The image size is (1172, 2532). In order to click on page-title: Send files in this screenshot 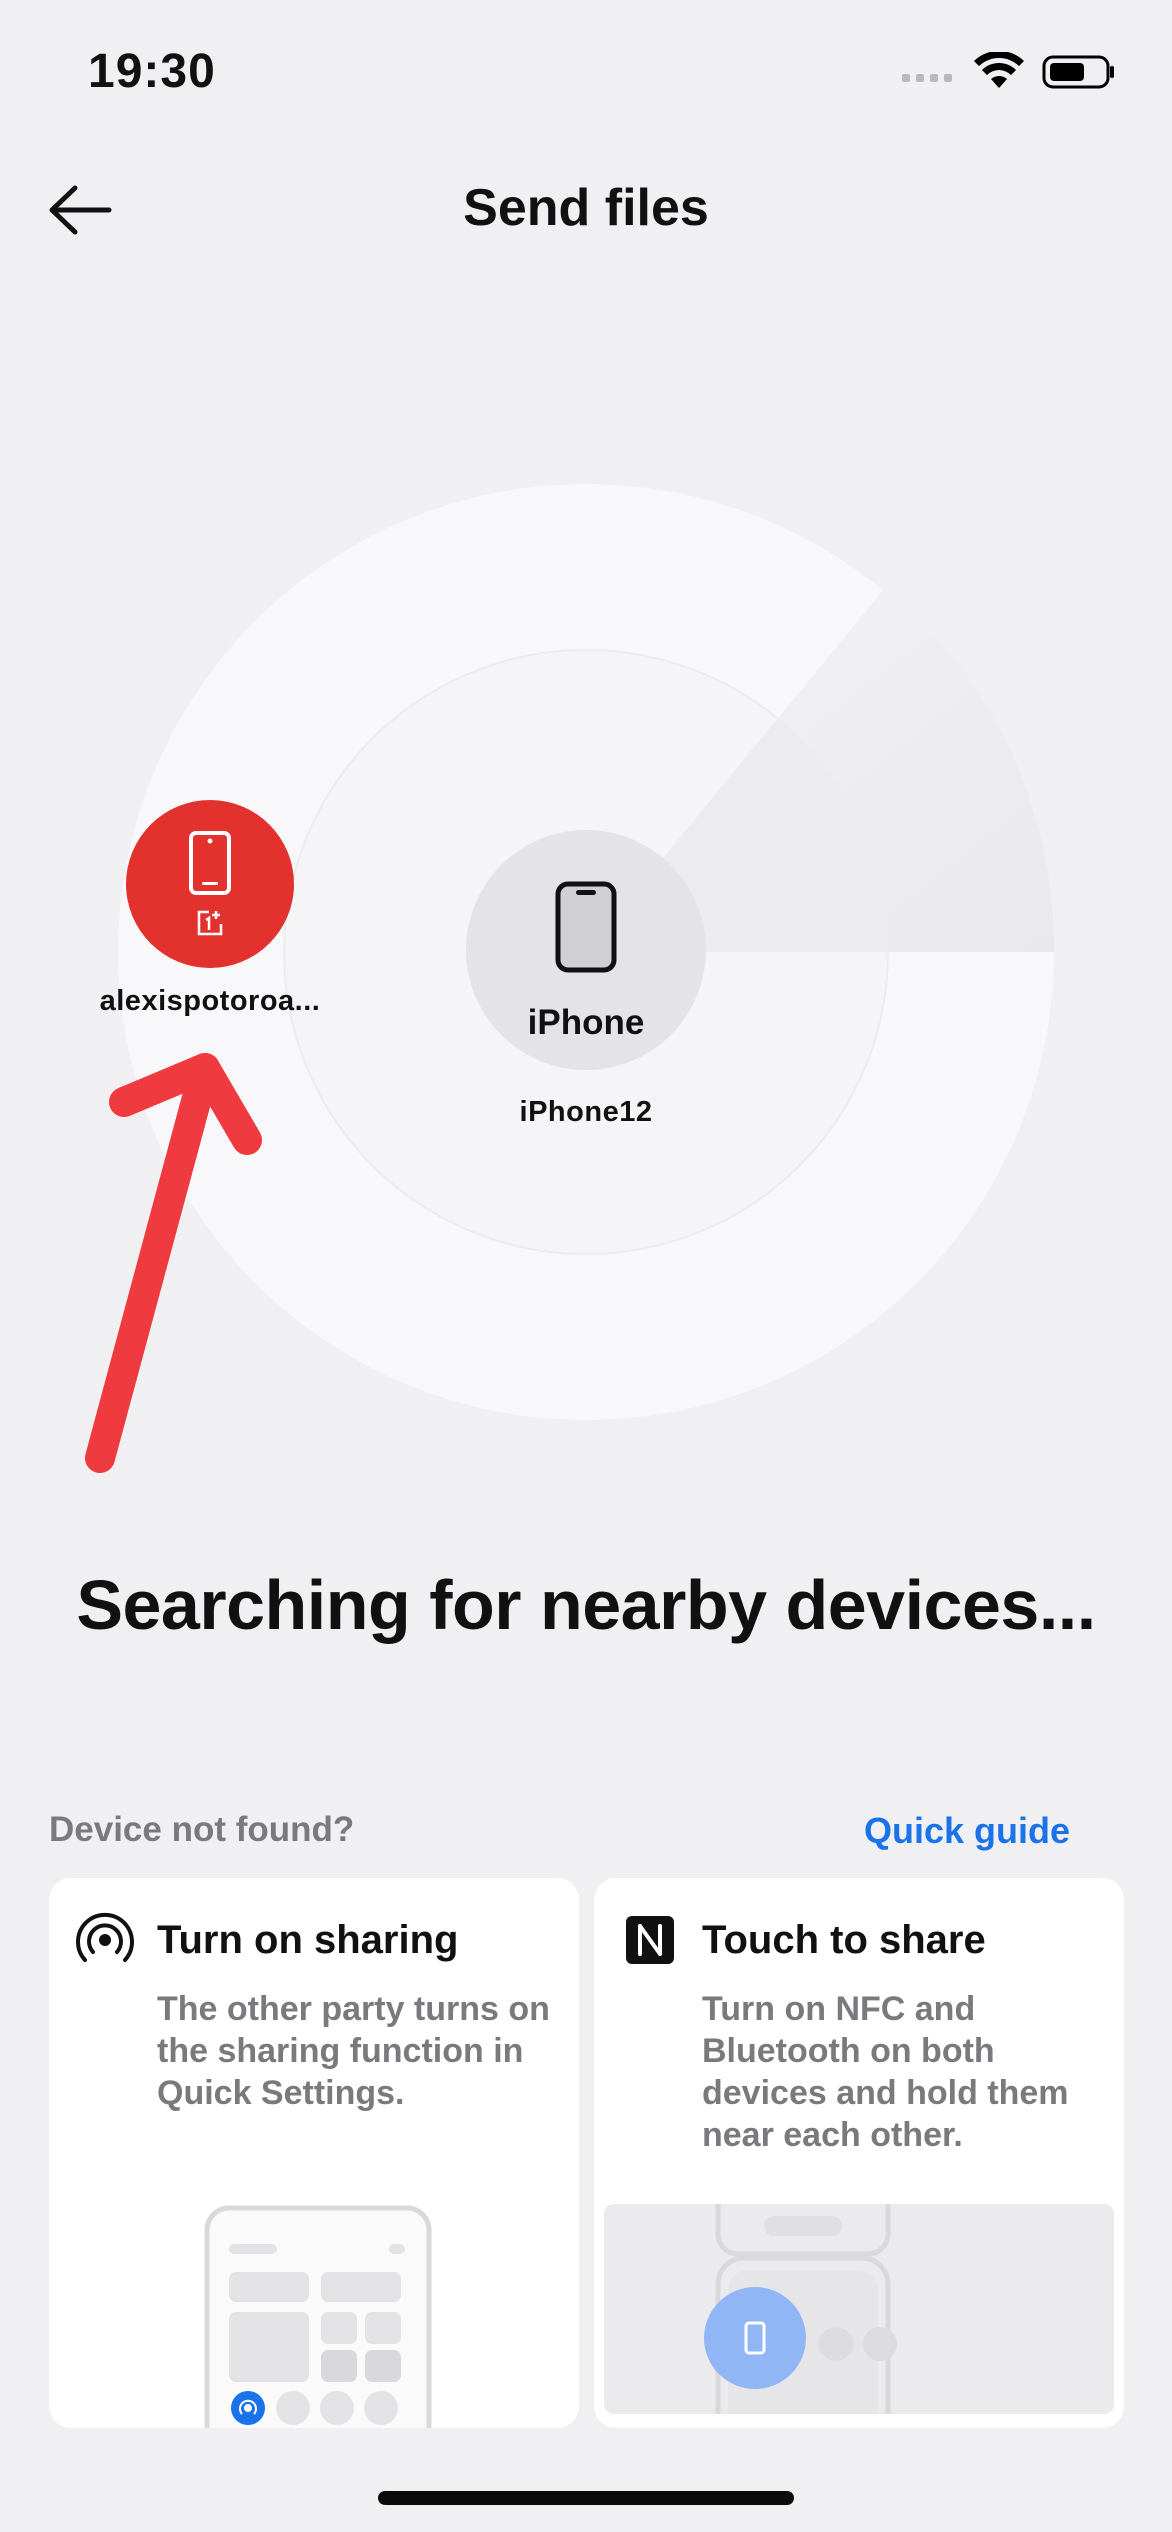, I will do `click(586, 208)`.